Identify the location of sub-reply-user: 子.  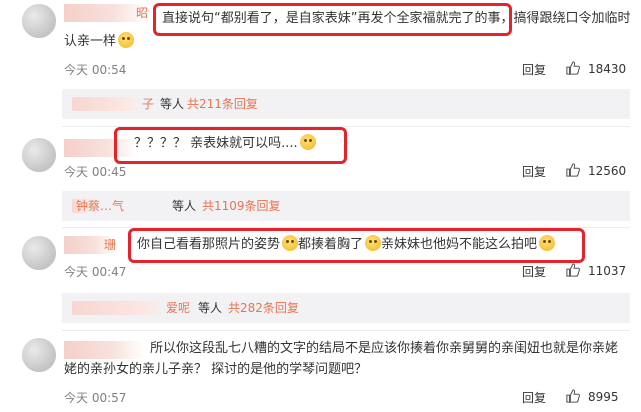
(148, 104).